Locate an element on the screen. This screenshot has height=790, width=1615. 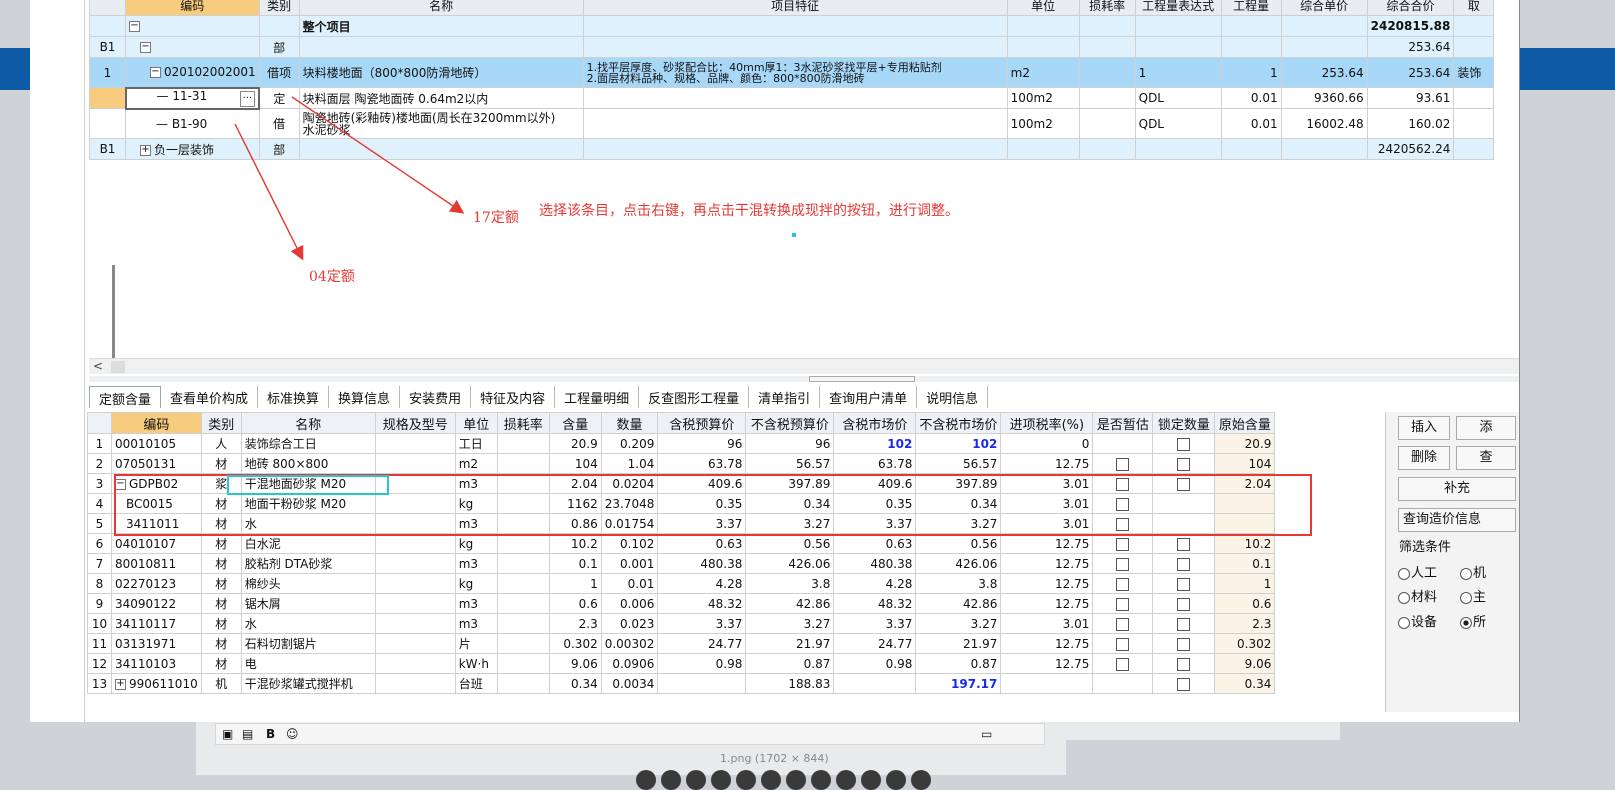
media-icon: ▤ is located at coordinates (247, 734).